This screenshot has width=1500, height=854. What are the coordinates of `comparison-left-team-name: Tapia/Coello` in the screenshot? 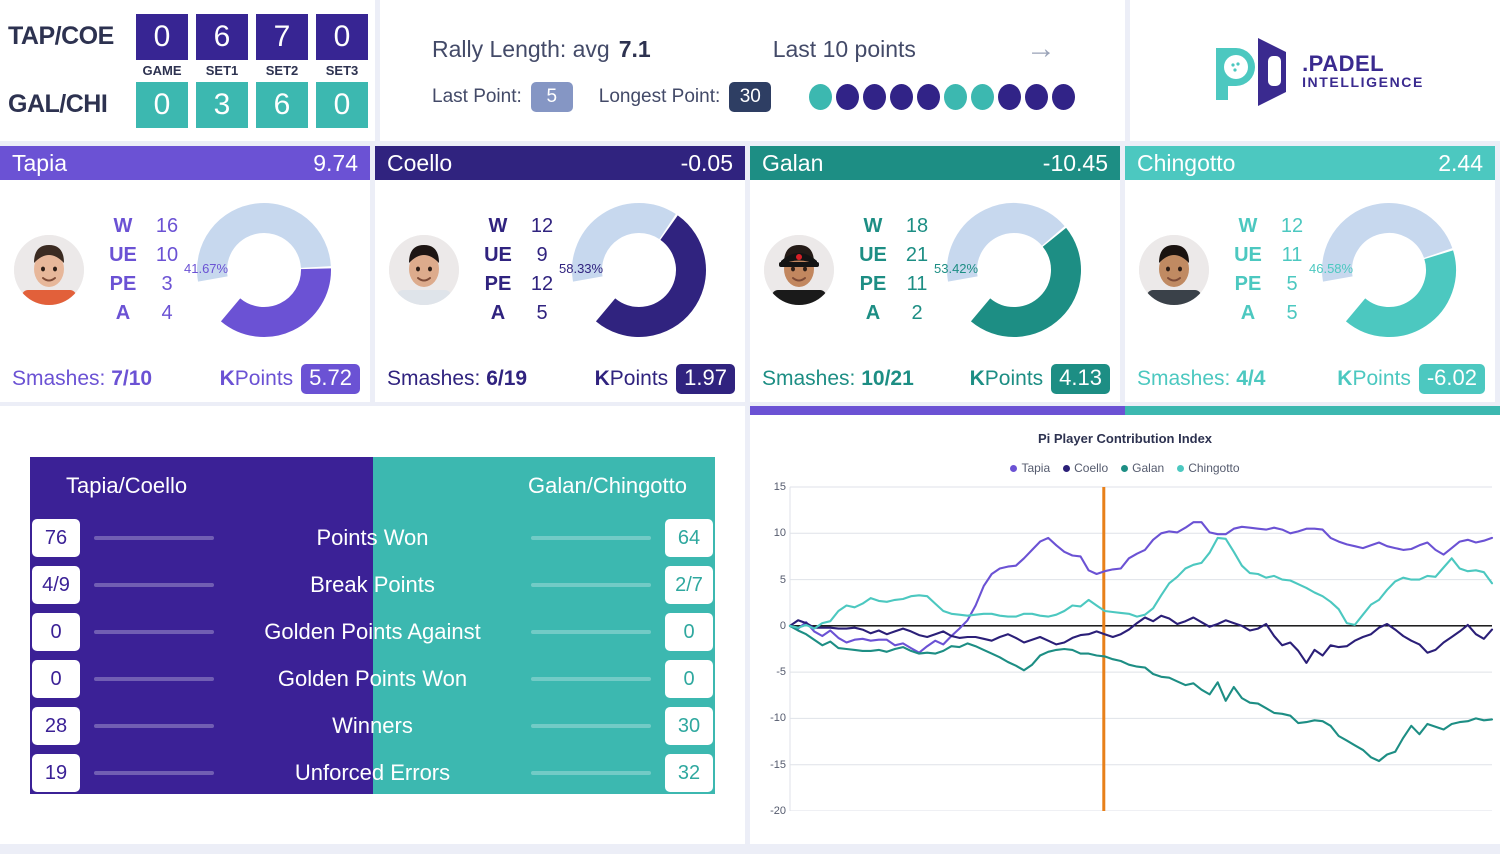 It's located at (127, 485).